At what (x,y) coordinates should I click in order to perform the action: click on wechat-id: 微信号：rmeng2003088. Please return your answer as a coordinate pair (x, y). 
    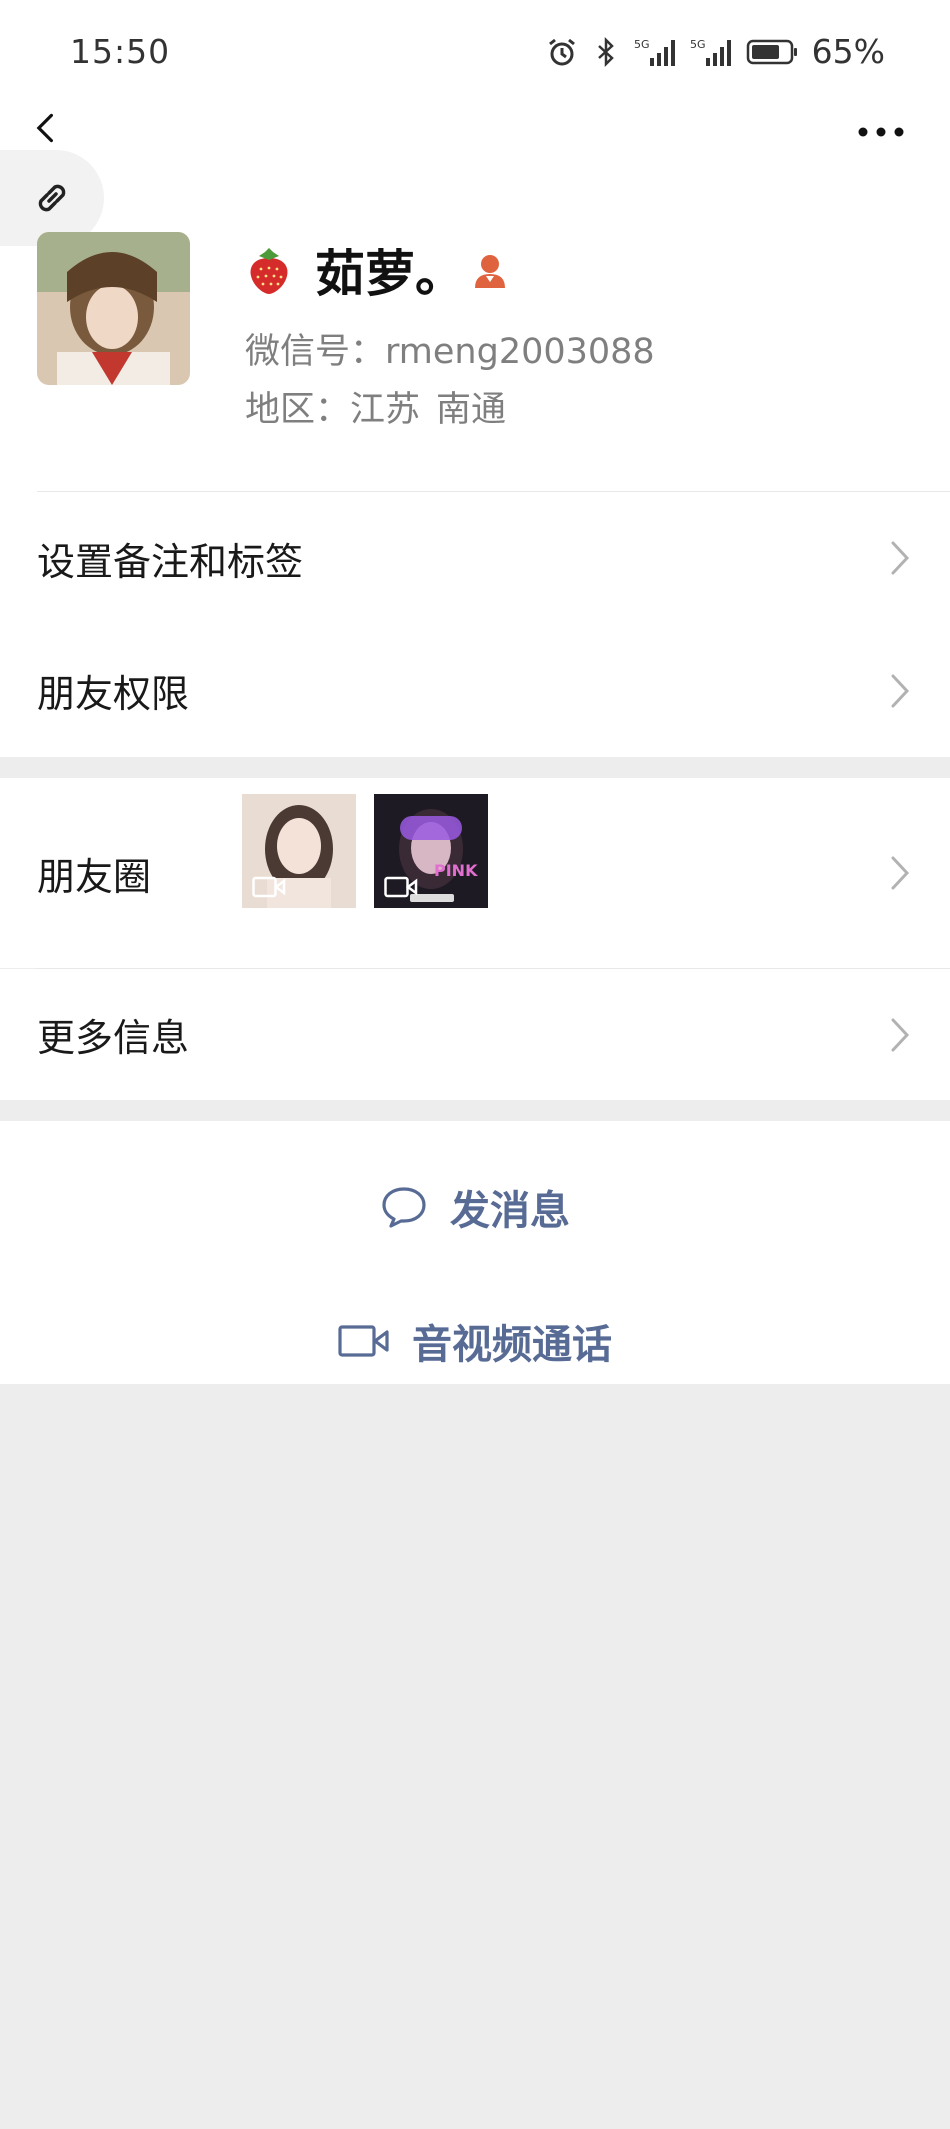
    Looking at the image, I should click on (450, 347).